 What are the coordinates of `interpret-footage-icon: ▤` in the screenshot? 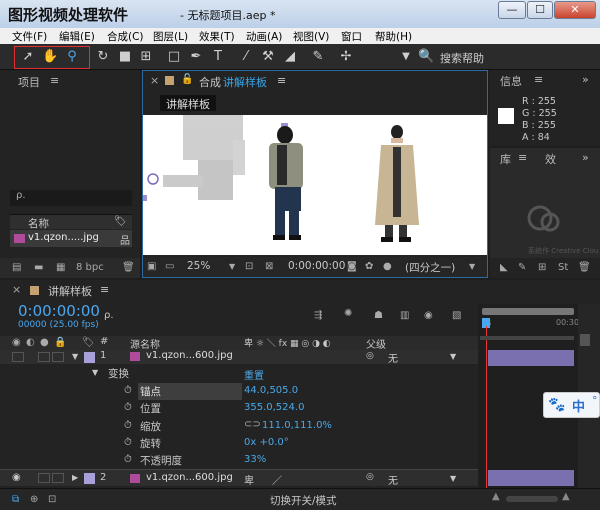 It's located at (16, 268).